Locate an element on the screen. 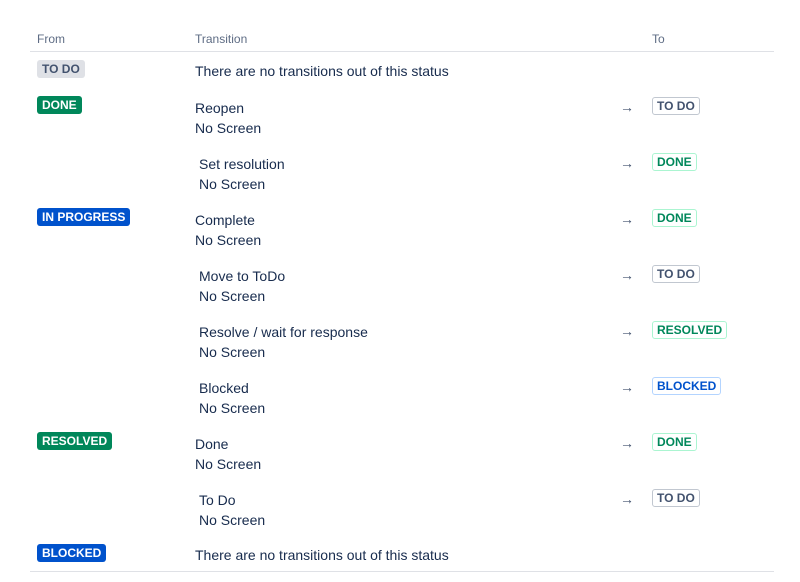 This screenshot has height=582, width=800. transition-cell: Reopen No Screen is located at coordinates (228, 118).